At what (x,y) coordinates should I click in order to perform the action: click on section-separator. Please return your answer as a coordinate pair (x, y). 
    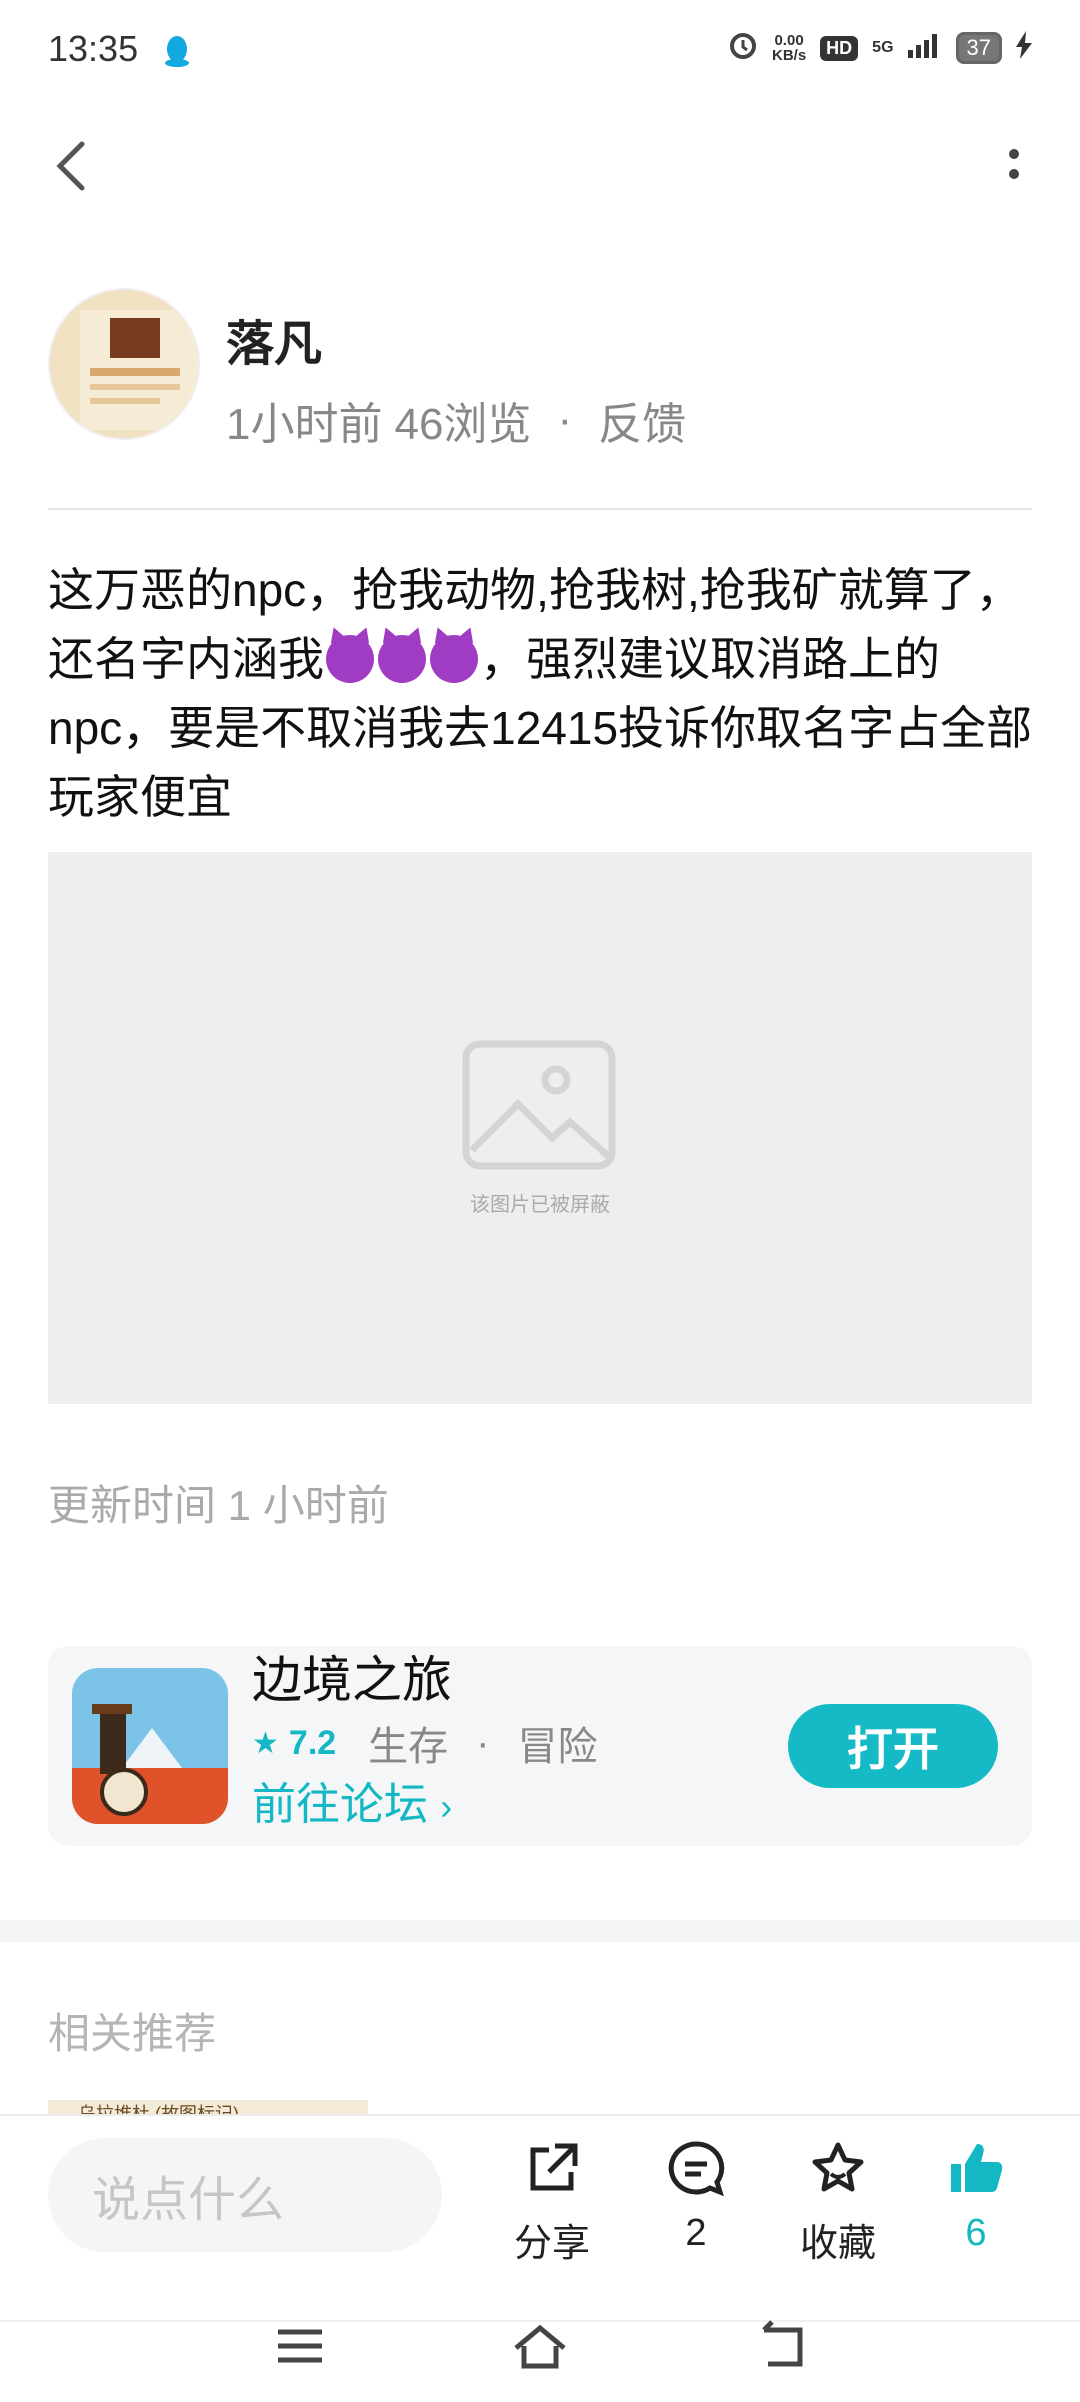
    Looking at the image, I should click on (540, 1931).